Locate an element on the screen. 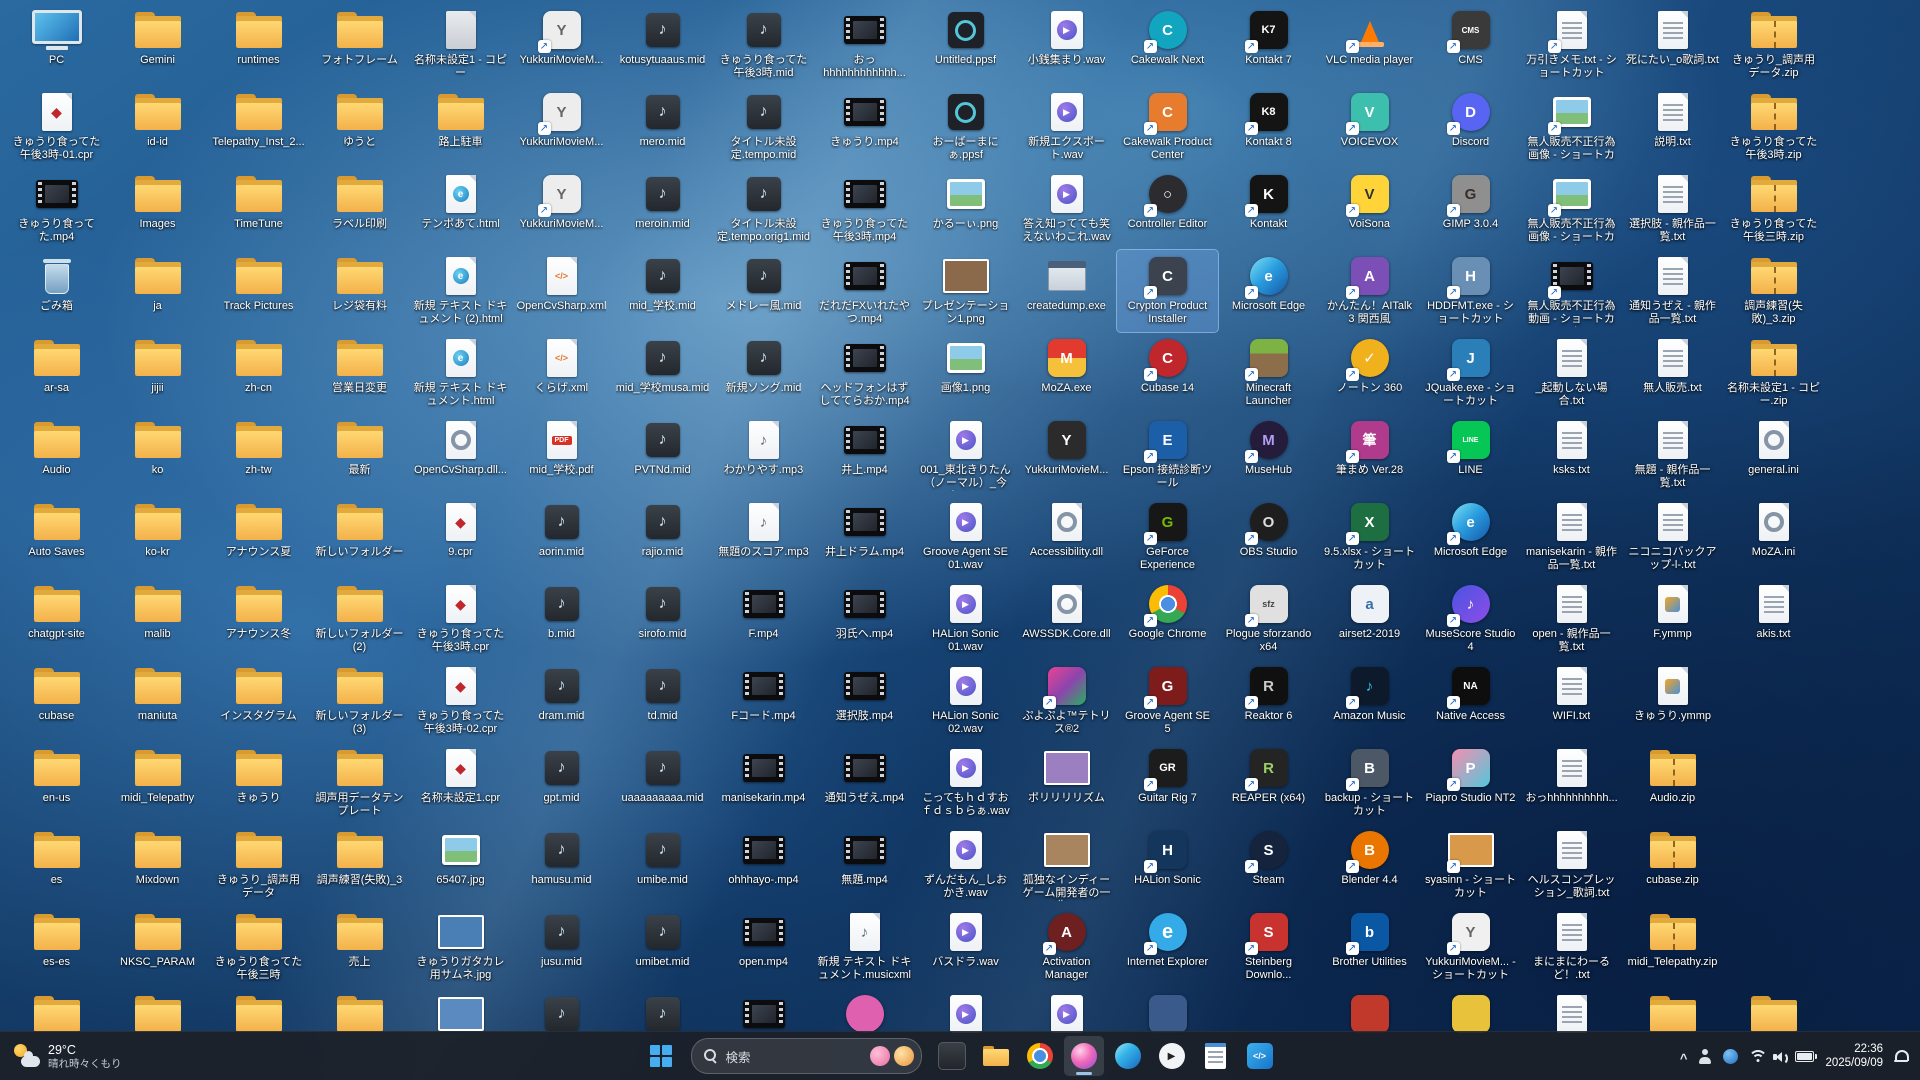 The height and width of the screenshot is (1080, 1920). desktop-icon: zh-cn is located at coordinates (258, 373).